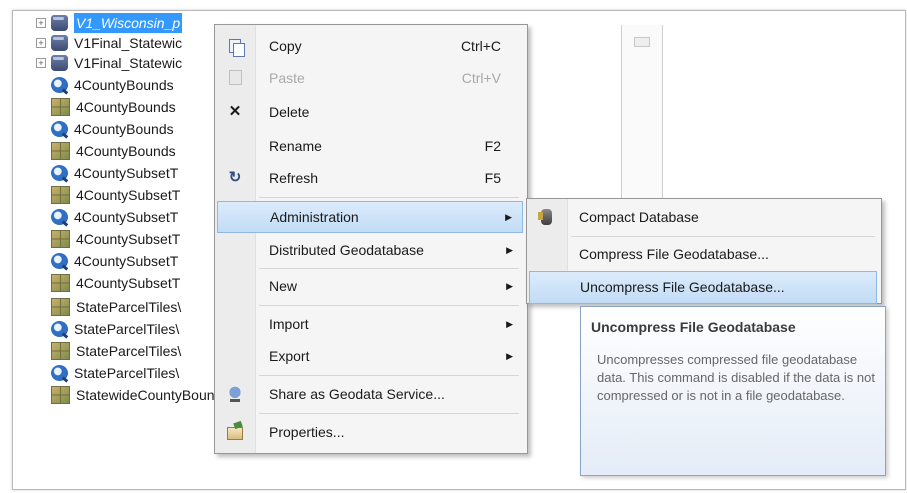  I want to click on menu-item-new: New ▶, so click(370, 286).